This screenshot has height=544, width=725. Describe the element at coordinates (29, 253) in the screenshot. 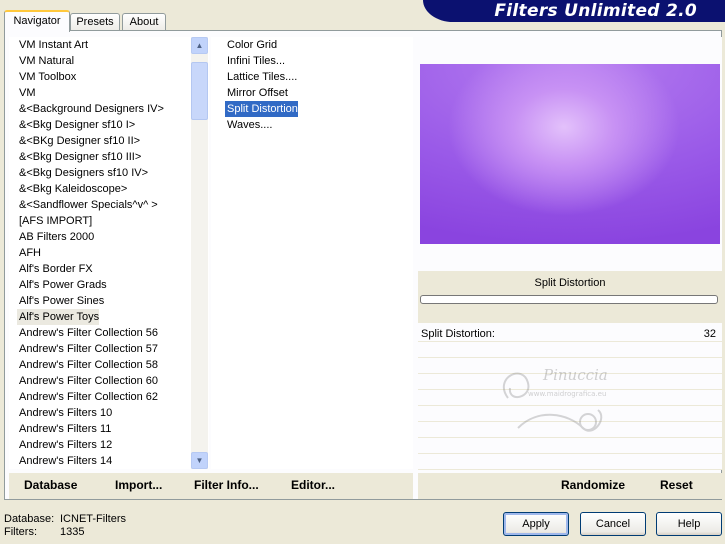

I see `category-item: AFH` at that location.